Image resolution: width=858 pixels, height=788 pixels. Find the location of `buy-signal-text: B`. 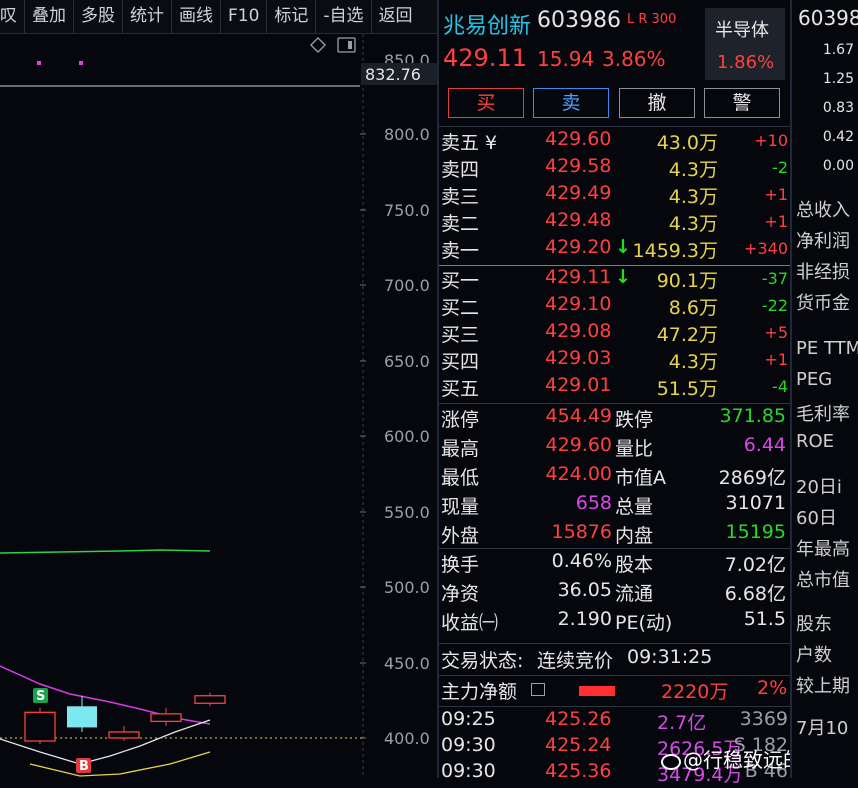

buy-signal-text: B is located at coordinates (84, 766).